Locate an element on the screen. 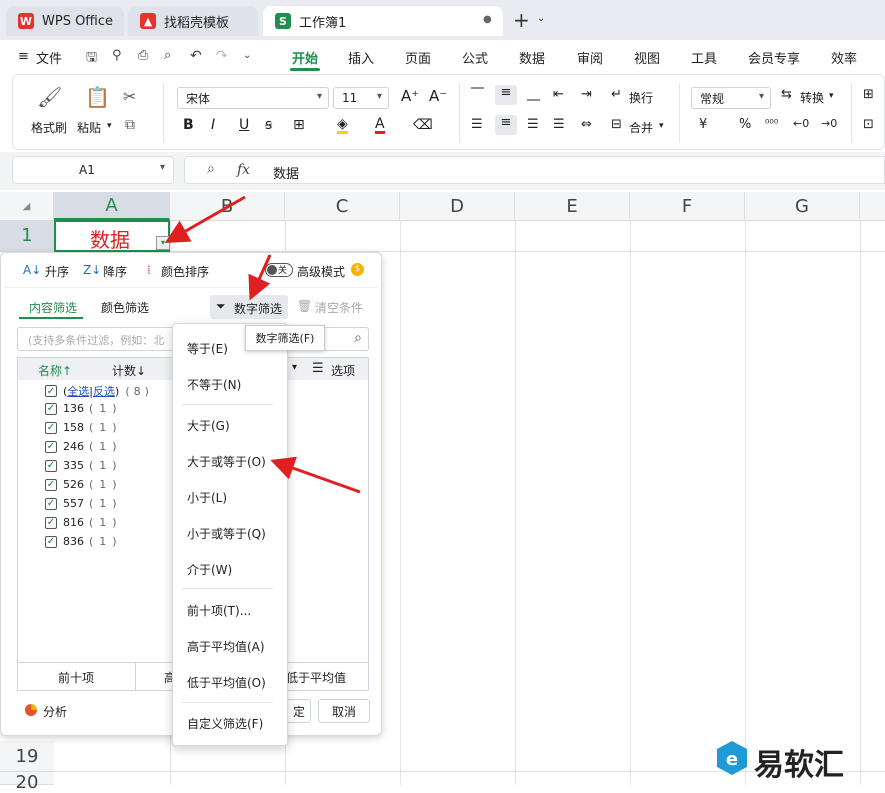  annotation-arrow-to-greater-or-equal is located at coordinates (315, 475).